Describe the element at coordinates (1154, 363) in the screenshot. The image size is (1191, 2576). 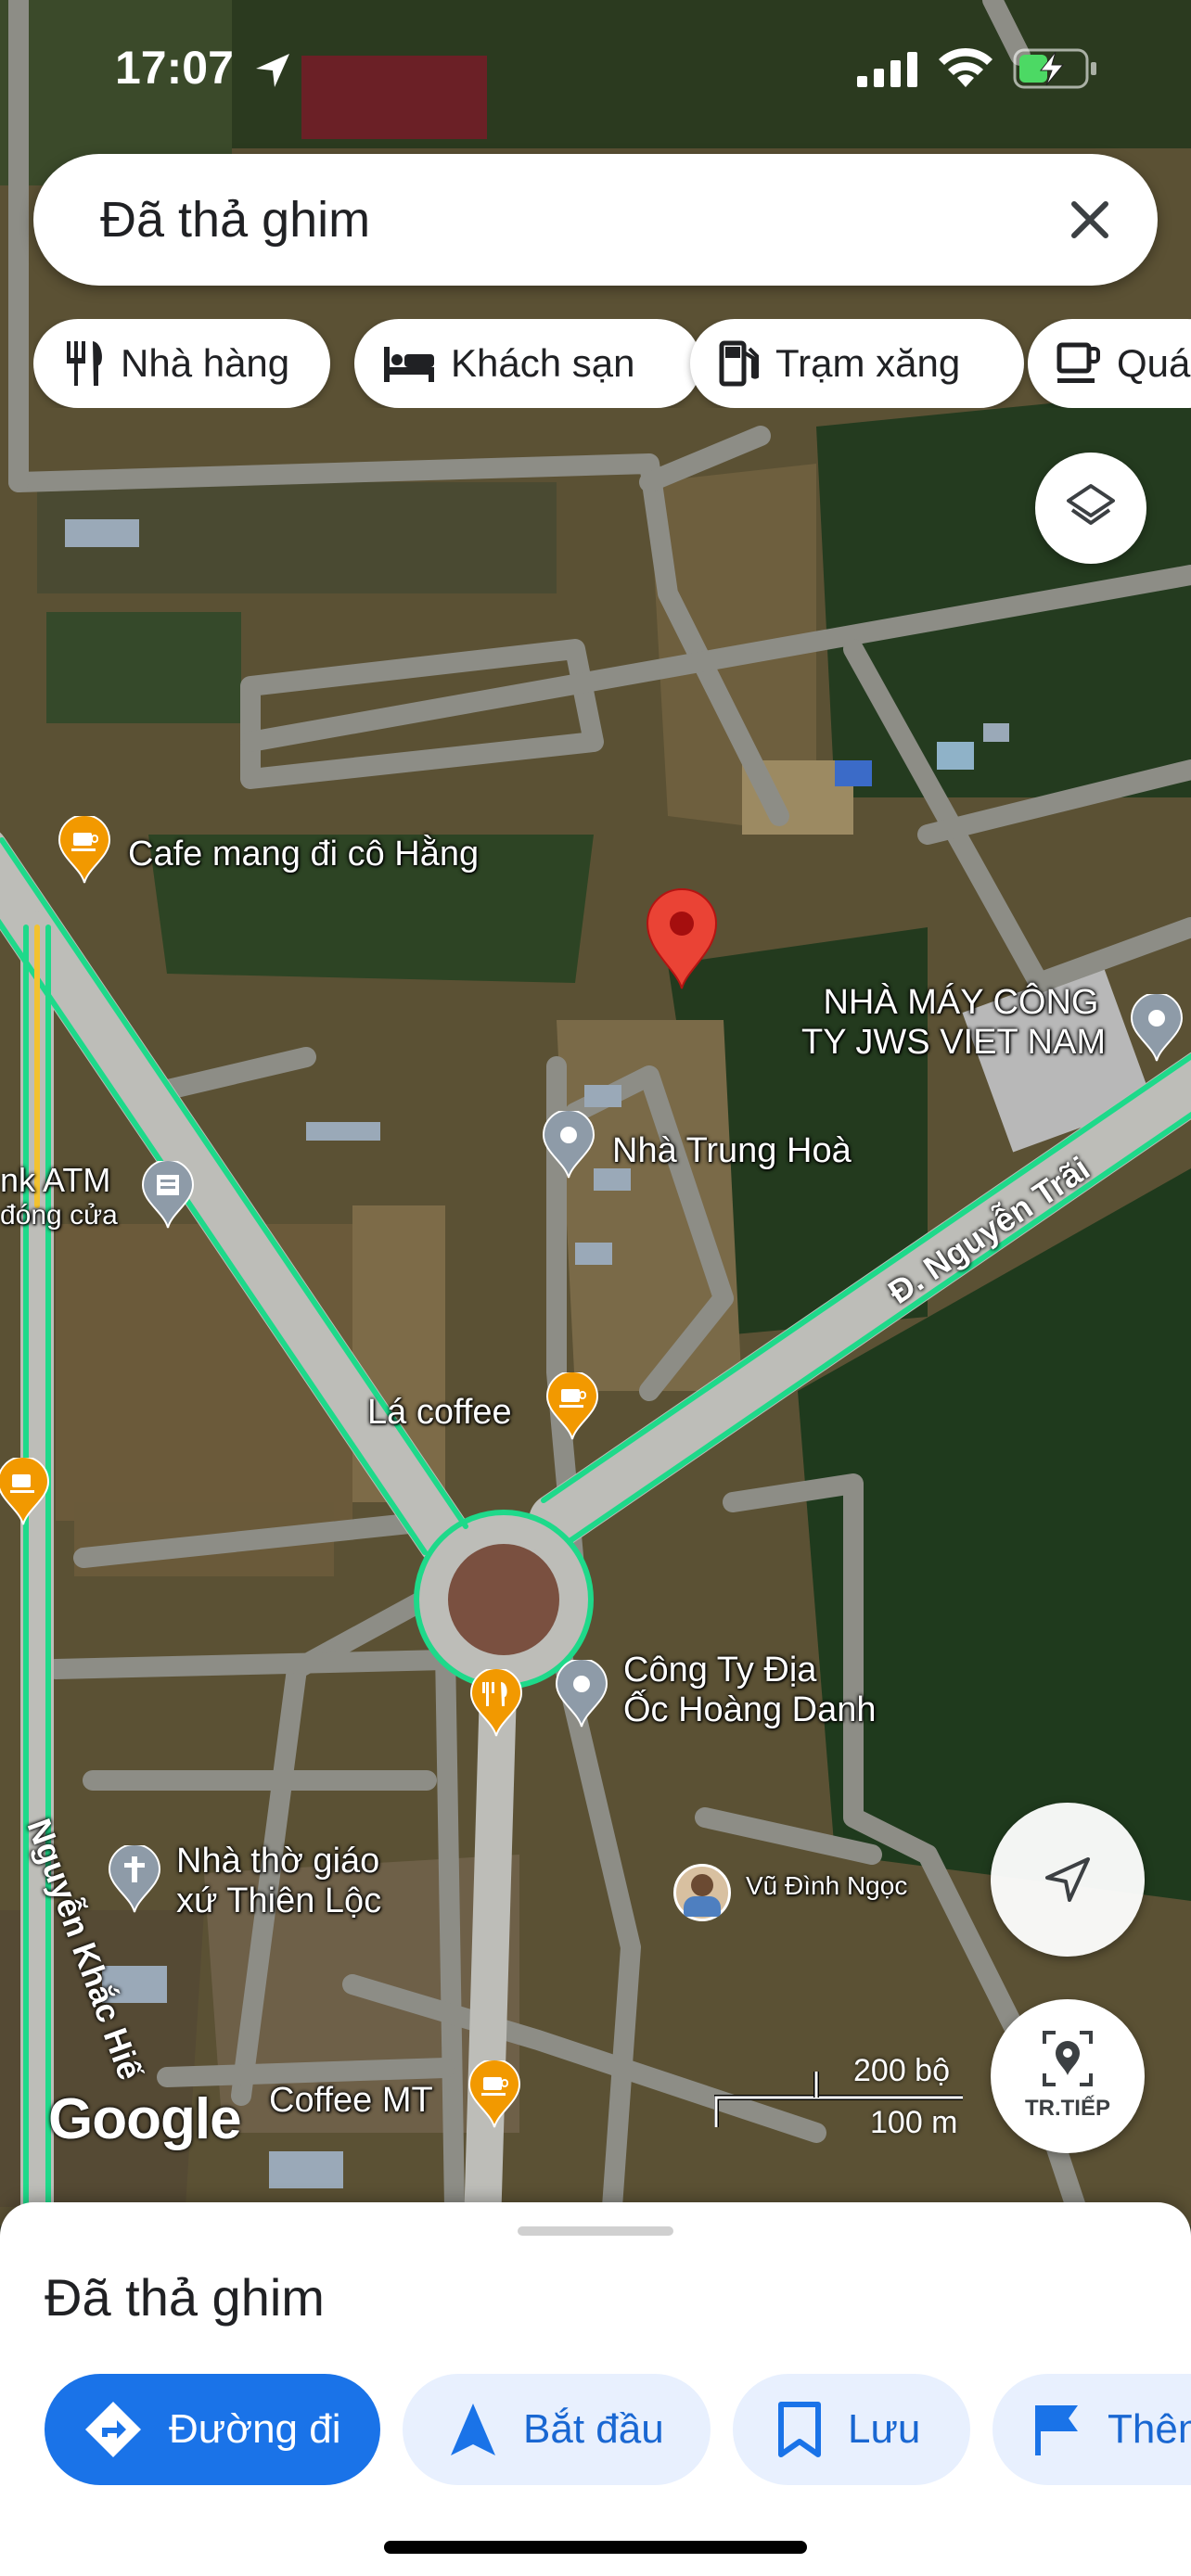
I see `chip-label: Quá` at that location.